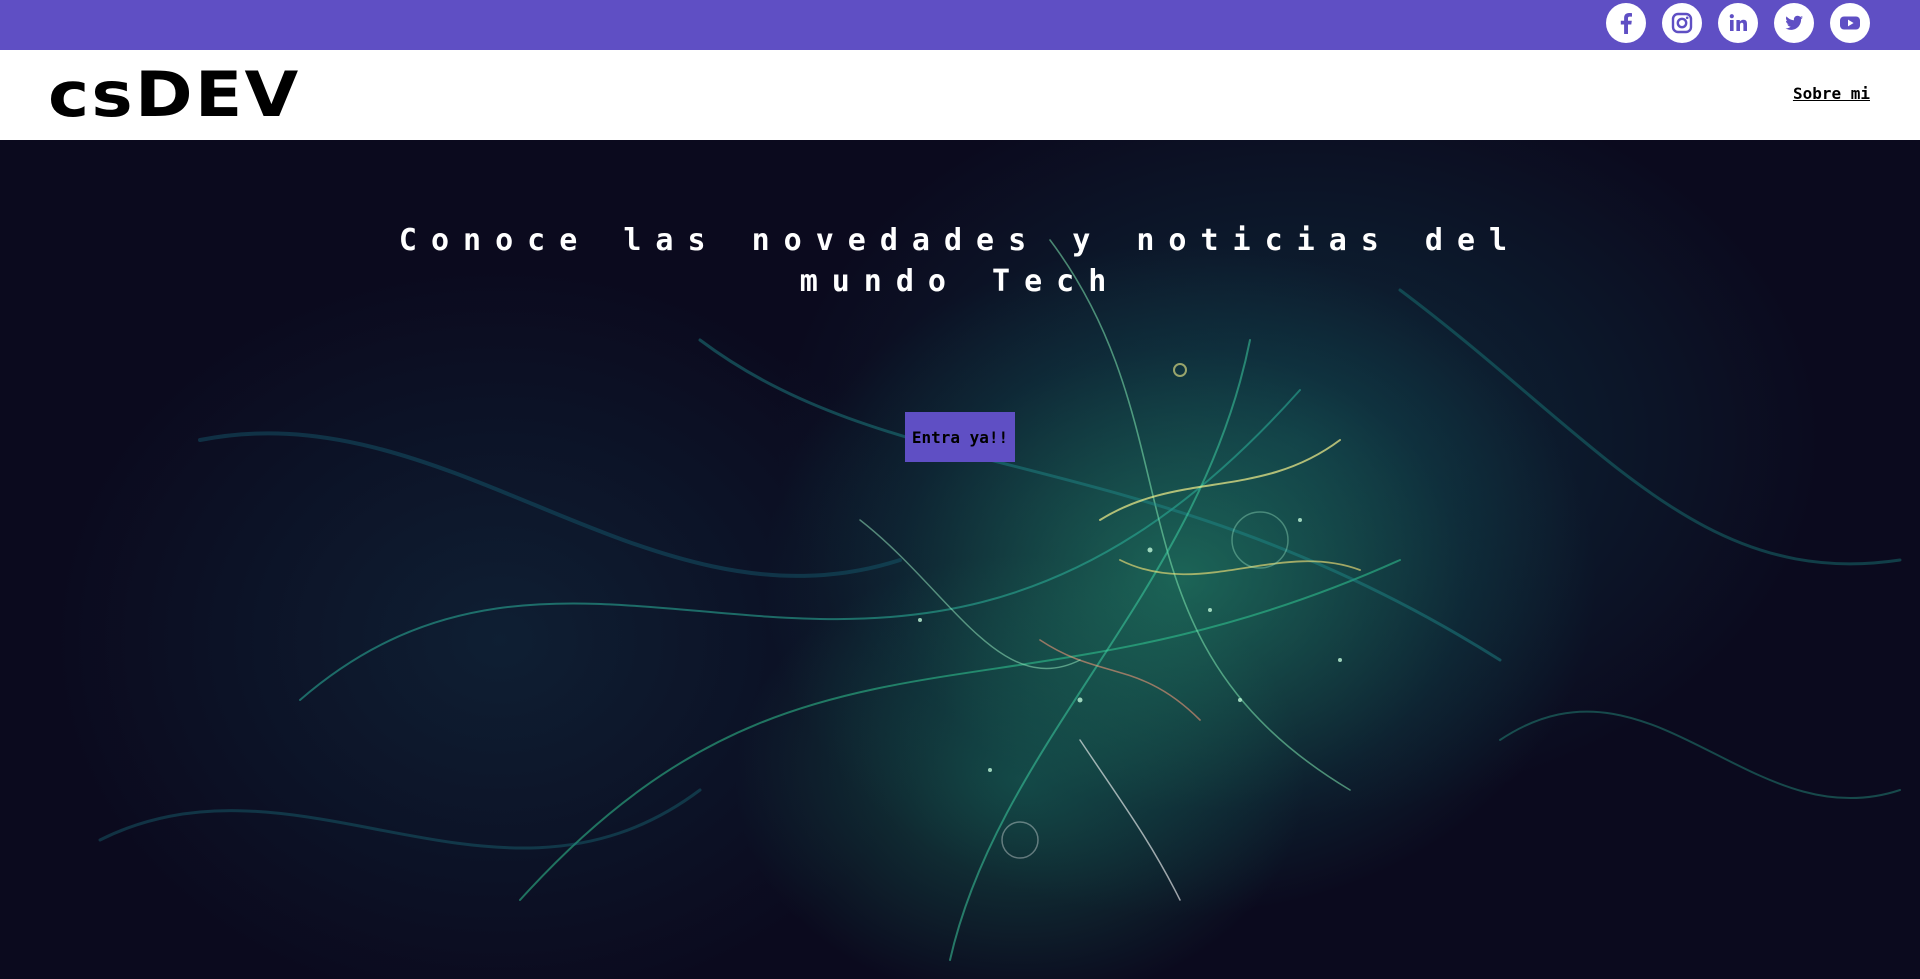  What do you see at coordinates (1682, 23) in the screenshot?
I see `instagram-icon` at bounding box center [1682, 23].